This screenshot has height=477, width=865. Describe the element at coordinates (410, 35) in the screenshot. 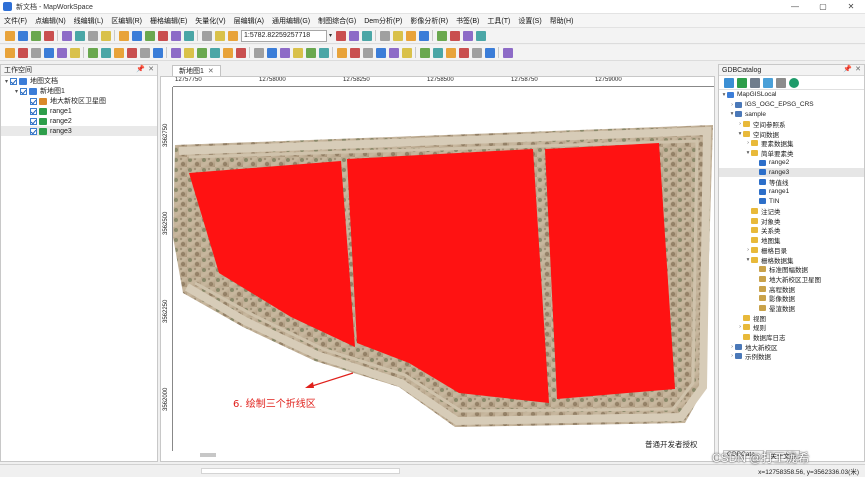

I see `chart-icon` at that location.